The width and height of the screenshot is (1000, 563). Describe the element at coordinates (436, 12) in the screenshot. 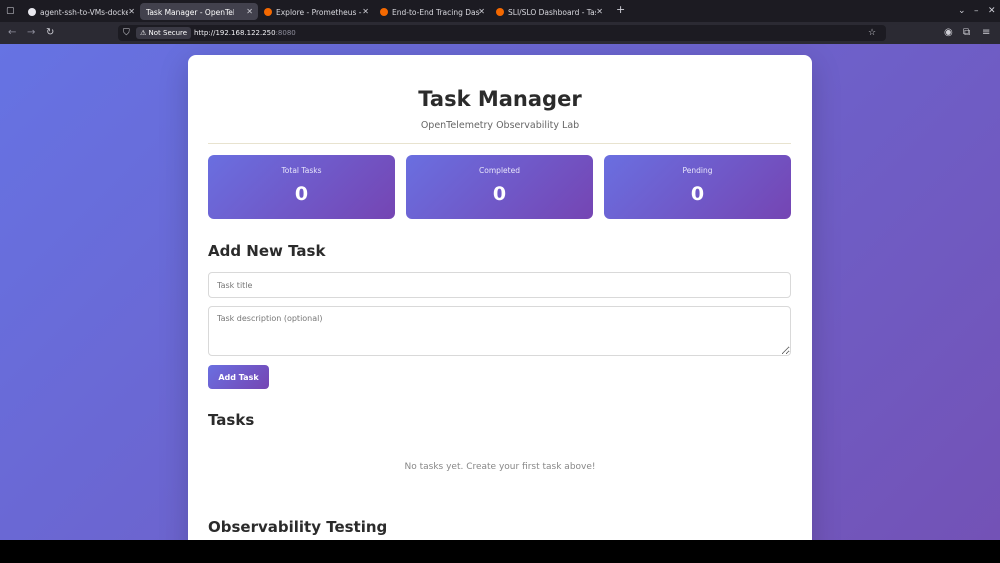

I see `tab-title: End-to-End Tracing Dashb` at that location.